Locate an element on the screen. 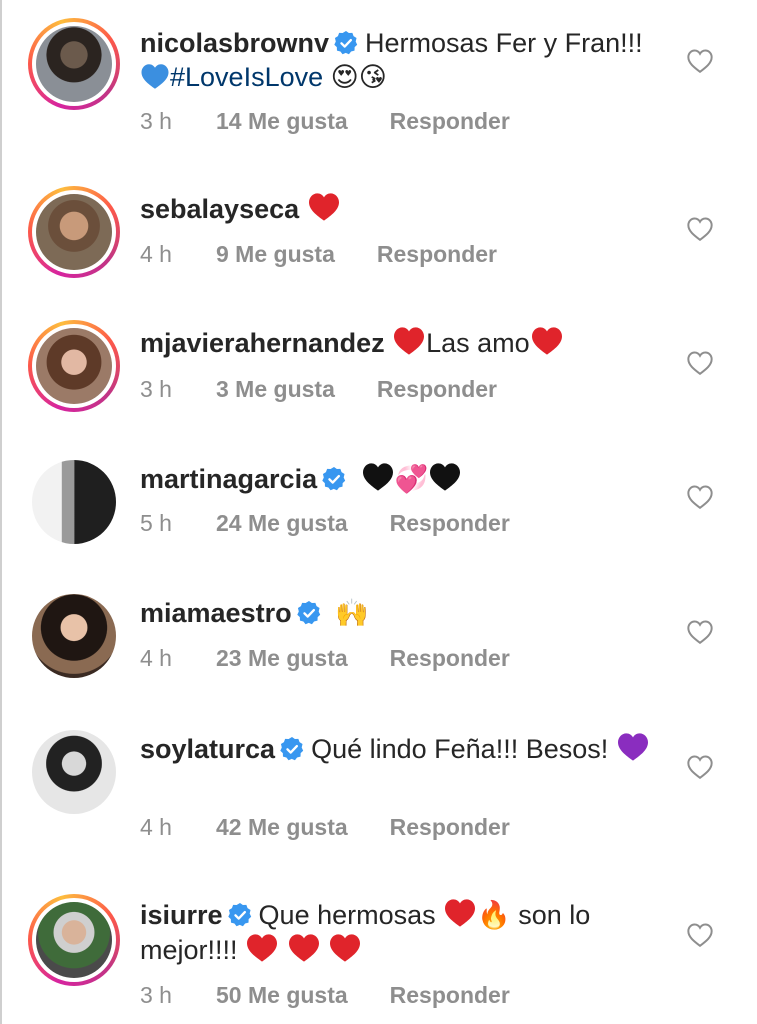  hashtag-link: #LoveIsLove is located at coordinates (246, 77).